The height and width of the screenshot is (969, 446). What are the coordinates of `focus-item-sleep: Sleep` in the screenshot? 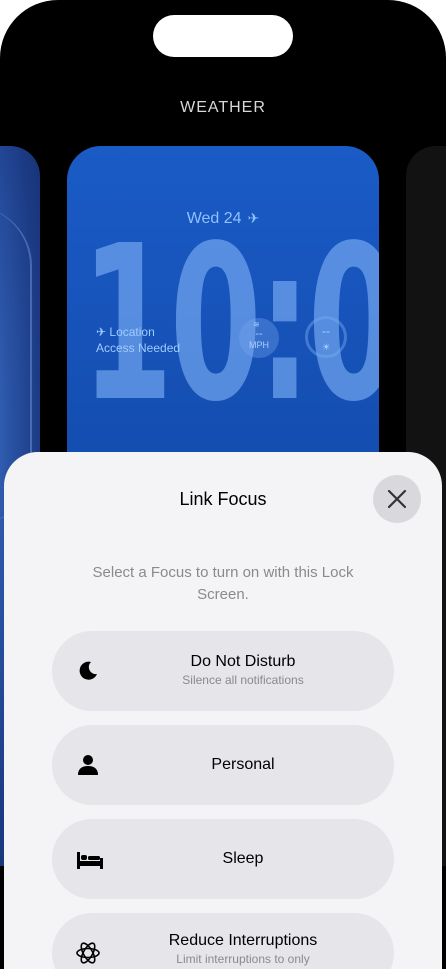 It's located at (223, 859).